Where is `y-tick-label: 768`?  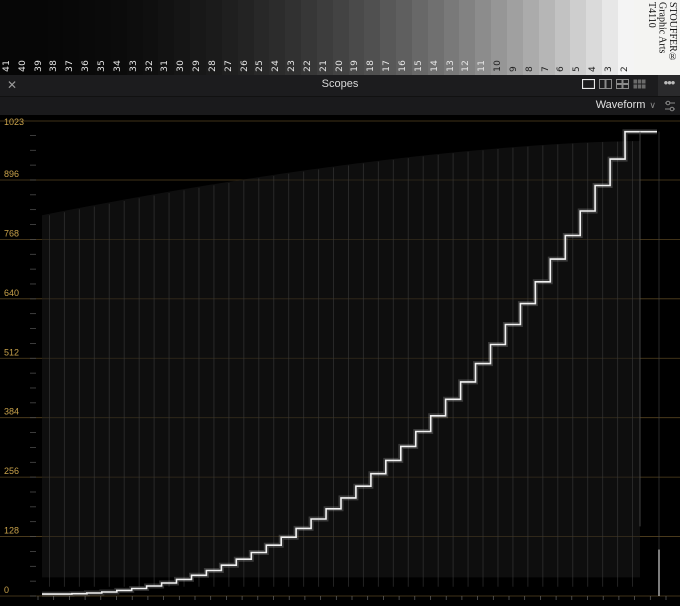
y-tick-label: 768 is located at coordinates (11, 233).